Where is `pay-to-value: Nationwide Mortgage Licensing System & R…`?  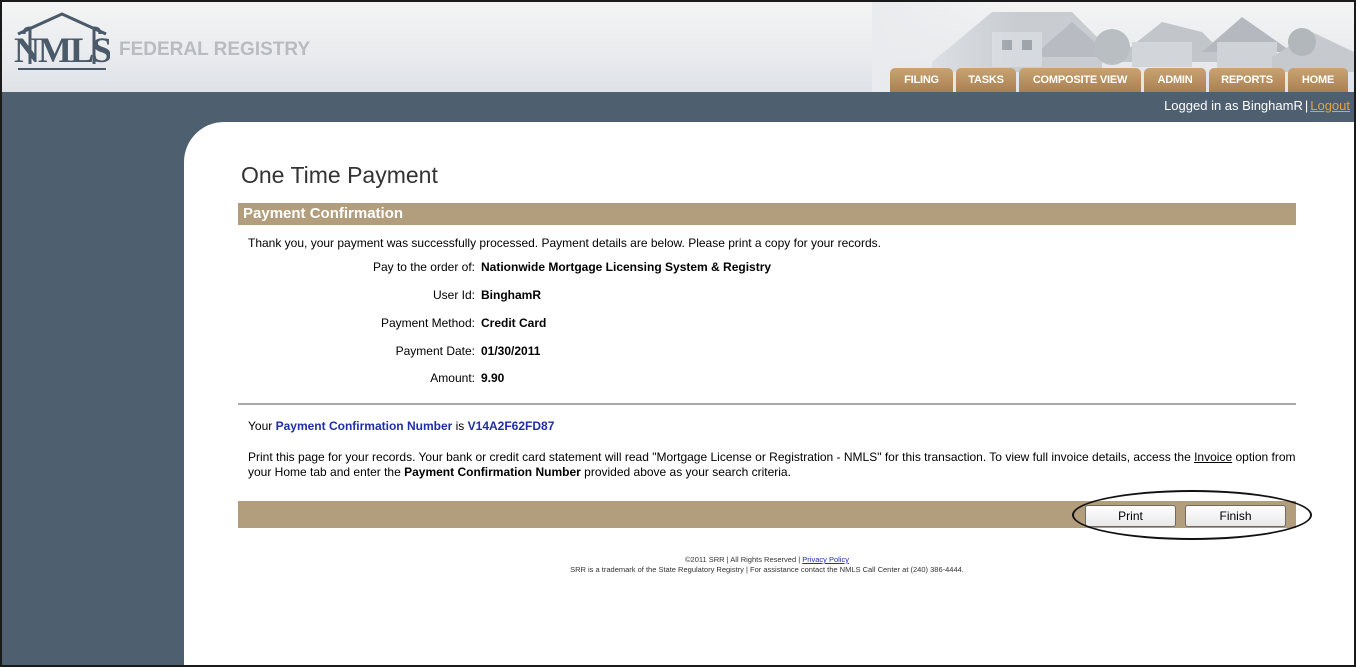
pay-to-value: Nationwide Mortgage Licensing System & R… is located at coordinates (626, 267).